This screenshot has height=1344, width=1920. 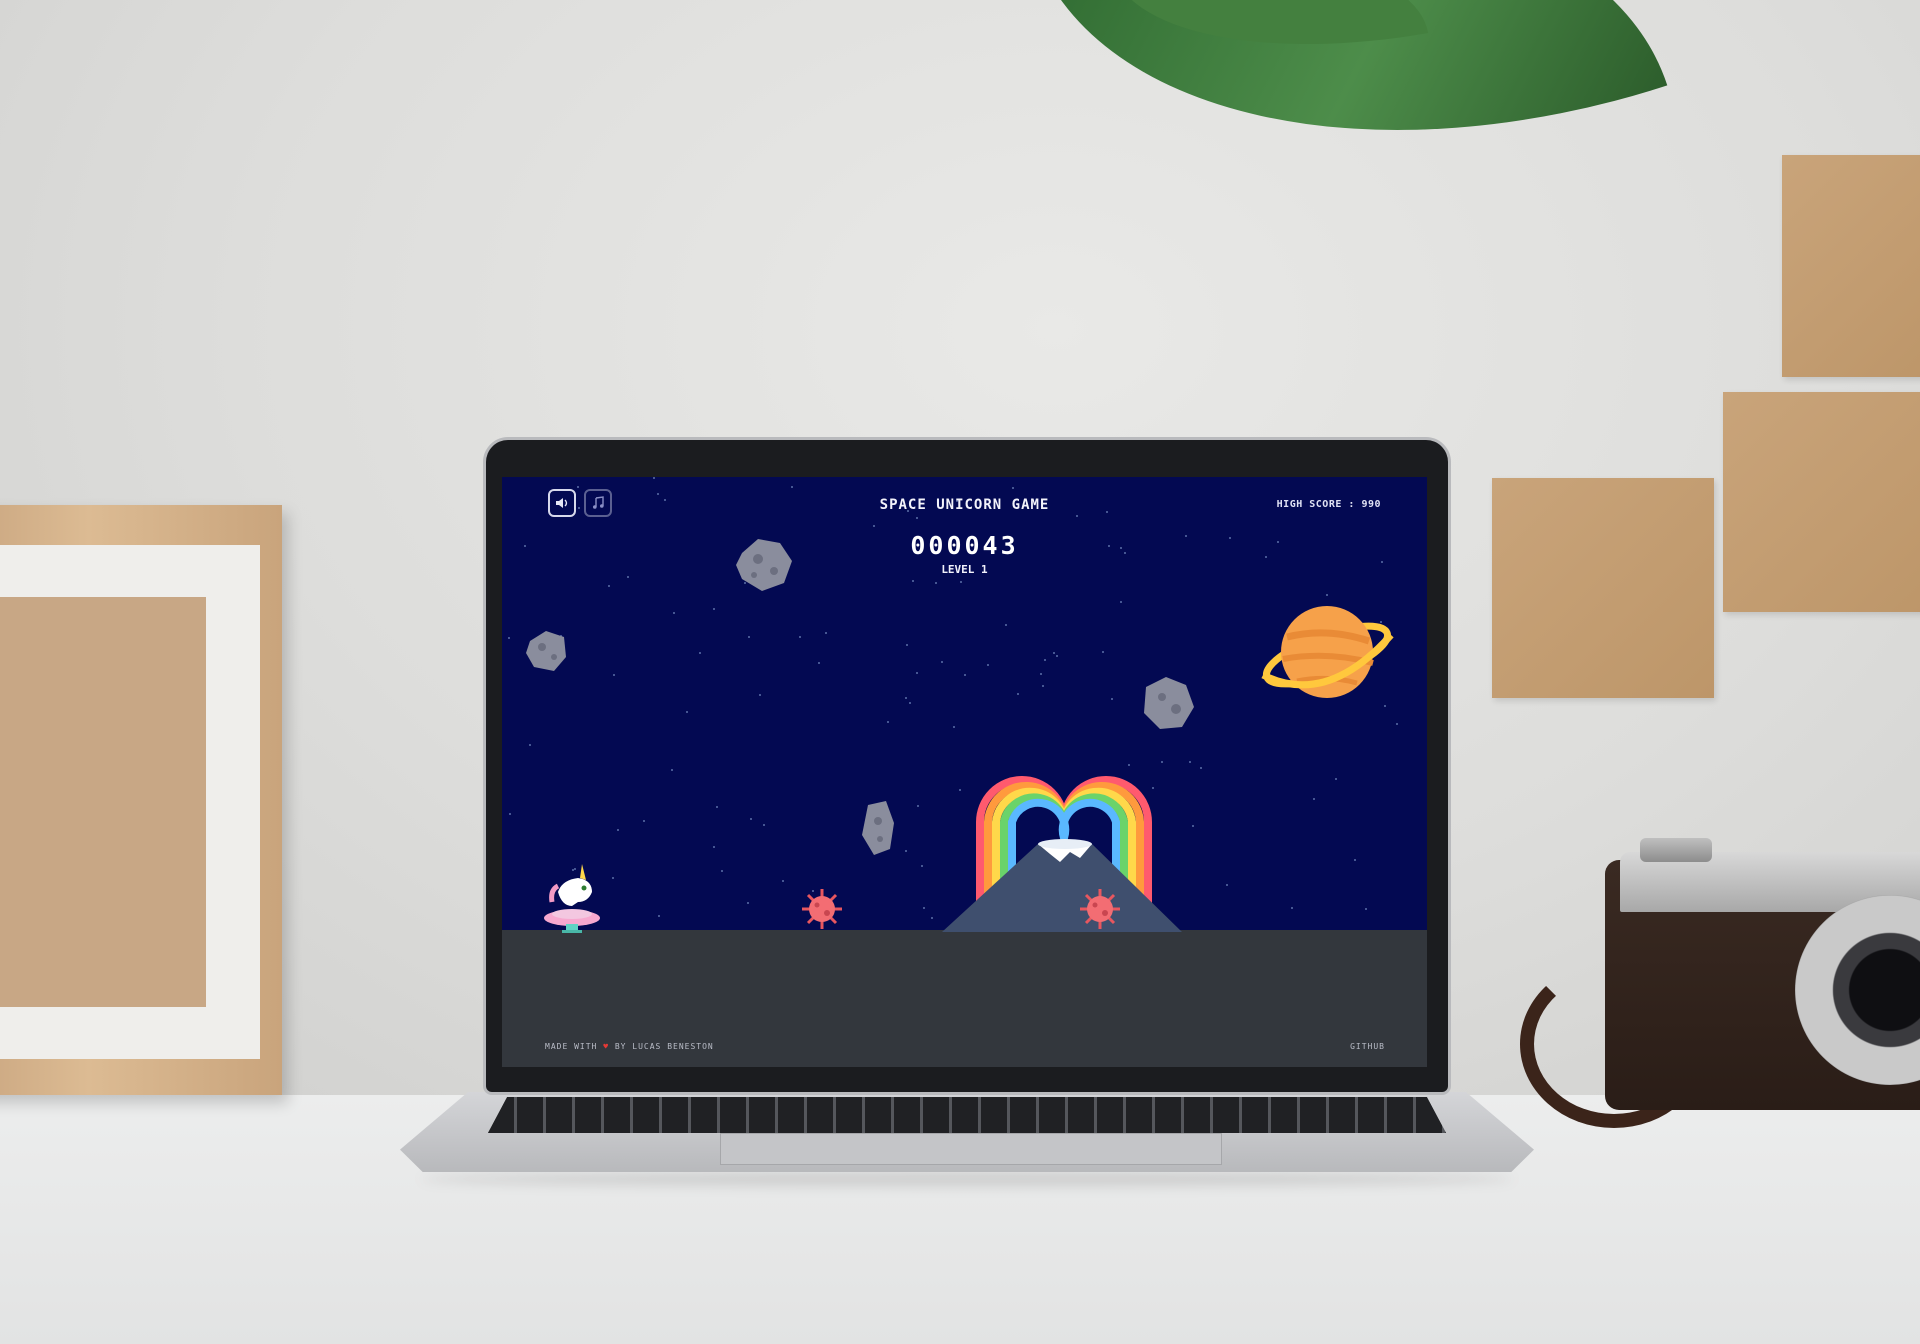 I want to click on heart-icon: ♥, so click(x=606, y=1046).